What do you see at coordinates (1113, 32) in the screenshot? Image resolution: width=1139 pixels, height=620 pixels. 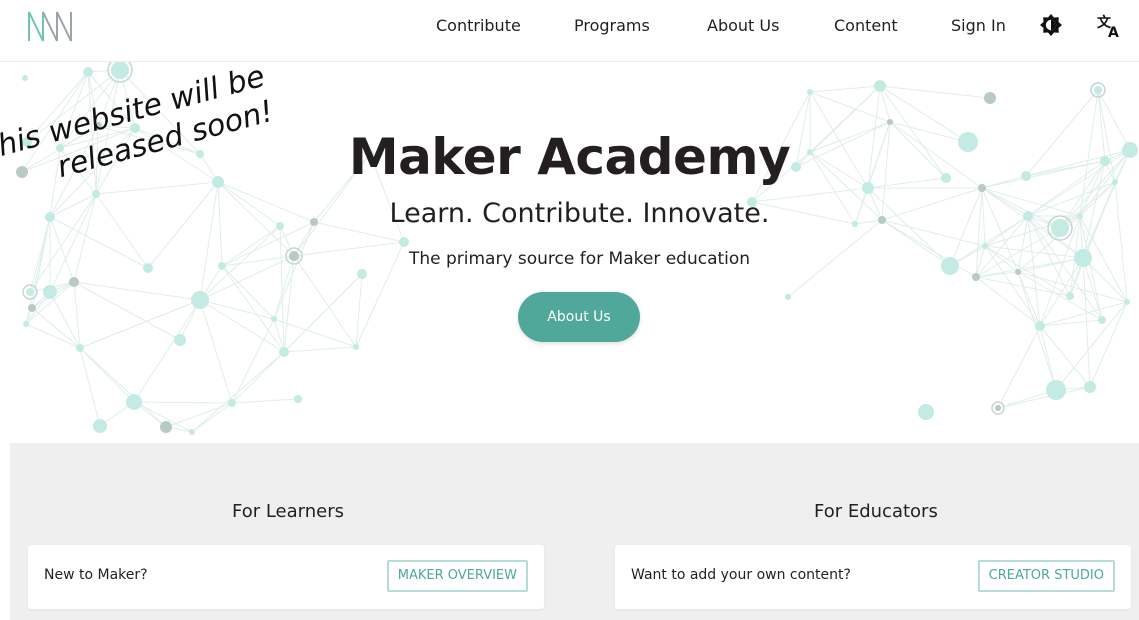 I see `svg-text: A` at bounding box center [1113, 32].